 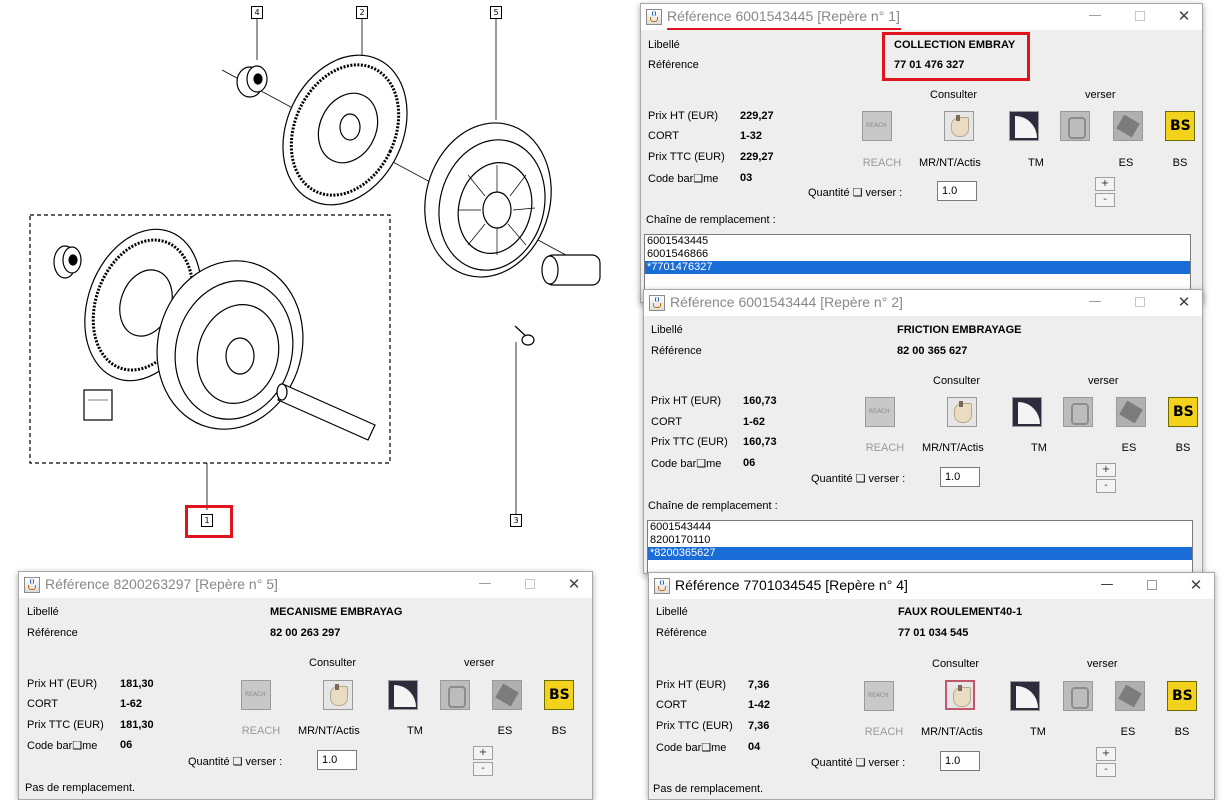 I want to click on replacement-chain-list: 6001543444 8200170110 *8200365627, so click(x=920, y=546).